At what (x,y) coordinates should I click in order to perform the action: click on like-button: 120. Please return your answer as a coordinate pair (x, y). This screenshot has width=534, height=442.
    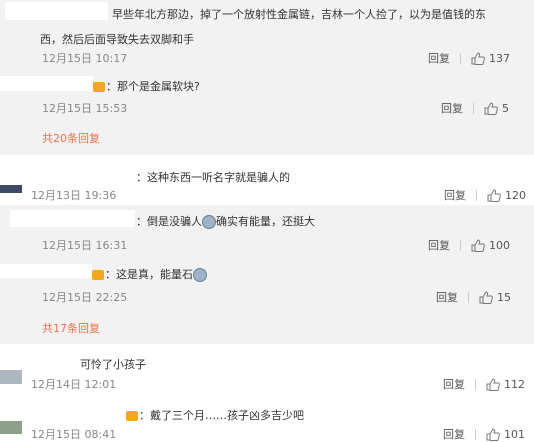
    Looking at the image, I should click on (506, 195).